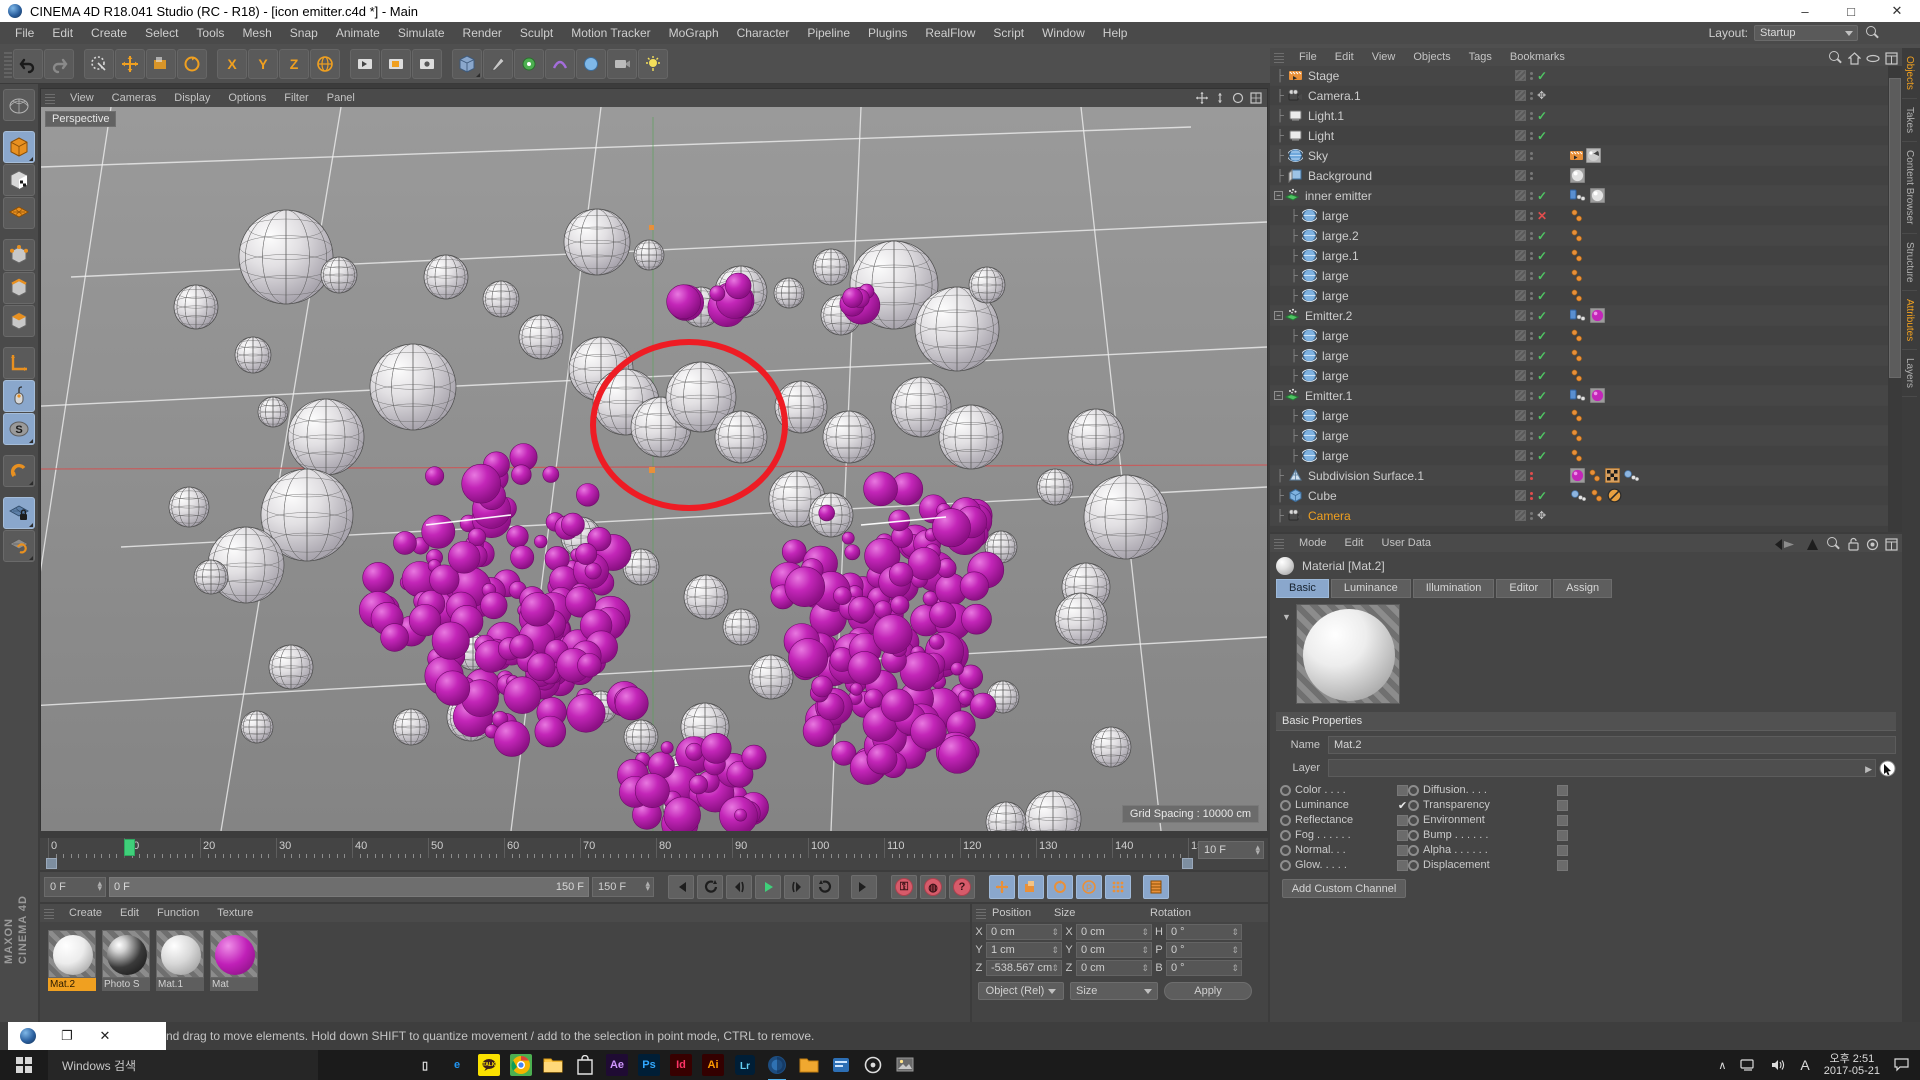  What do you see at coordinates (1583, 588) in the screenshot?
I see `attribute-tab-assign: Assign` at bounding box center [1583, 588].